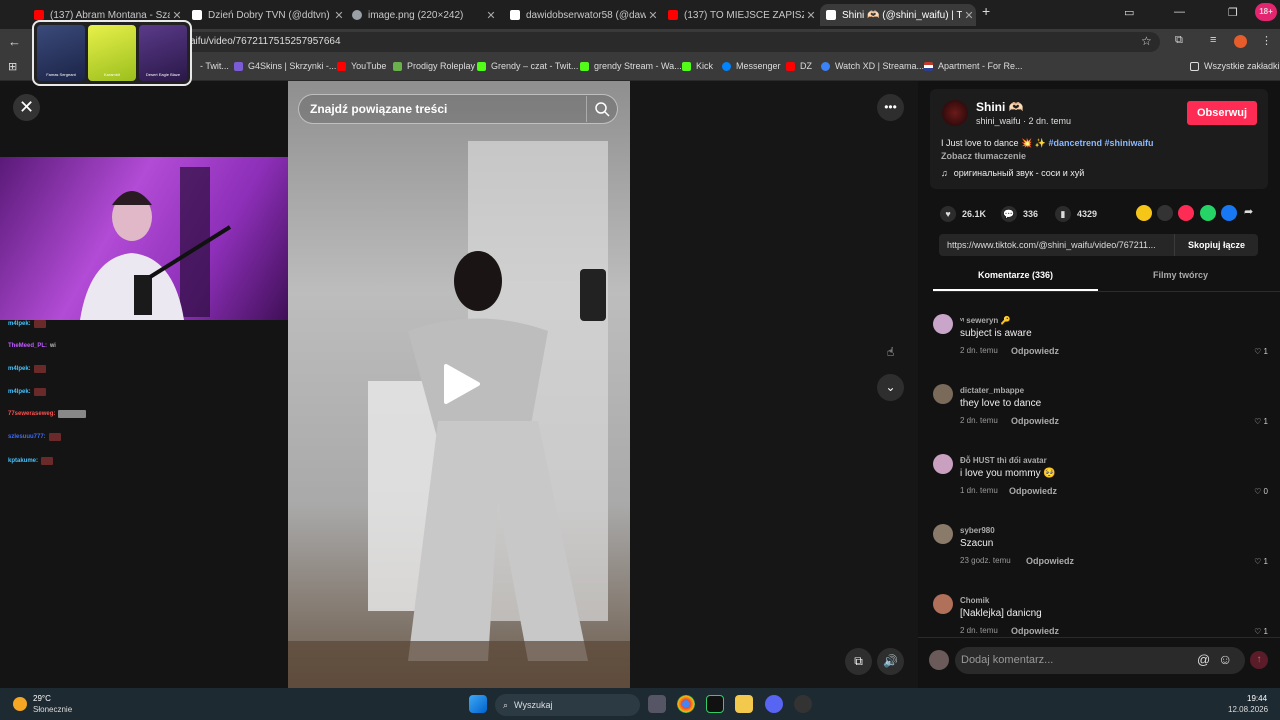  I want to click on copy-link-button: Skopiuj łącze, so click(1216, 245).